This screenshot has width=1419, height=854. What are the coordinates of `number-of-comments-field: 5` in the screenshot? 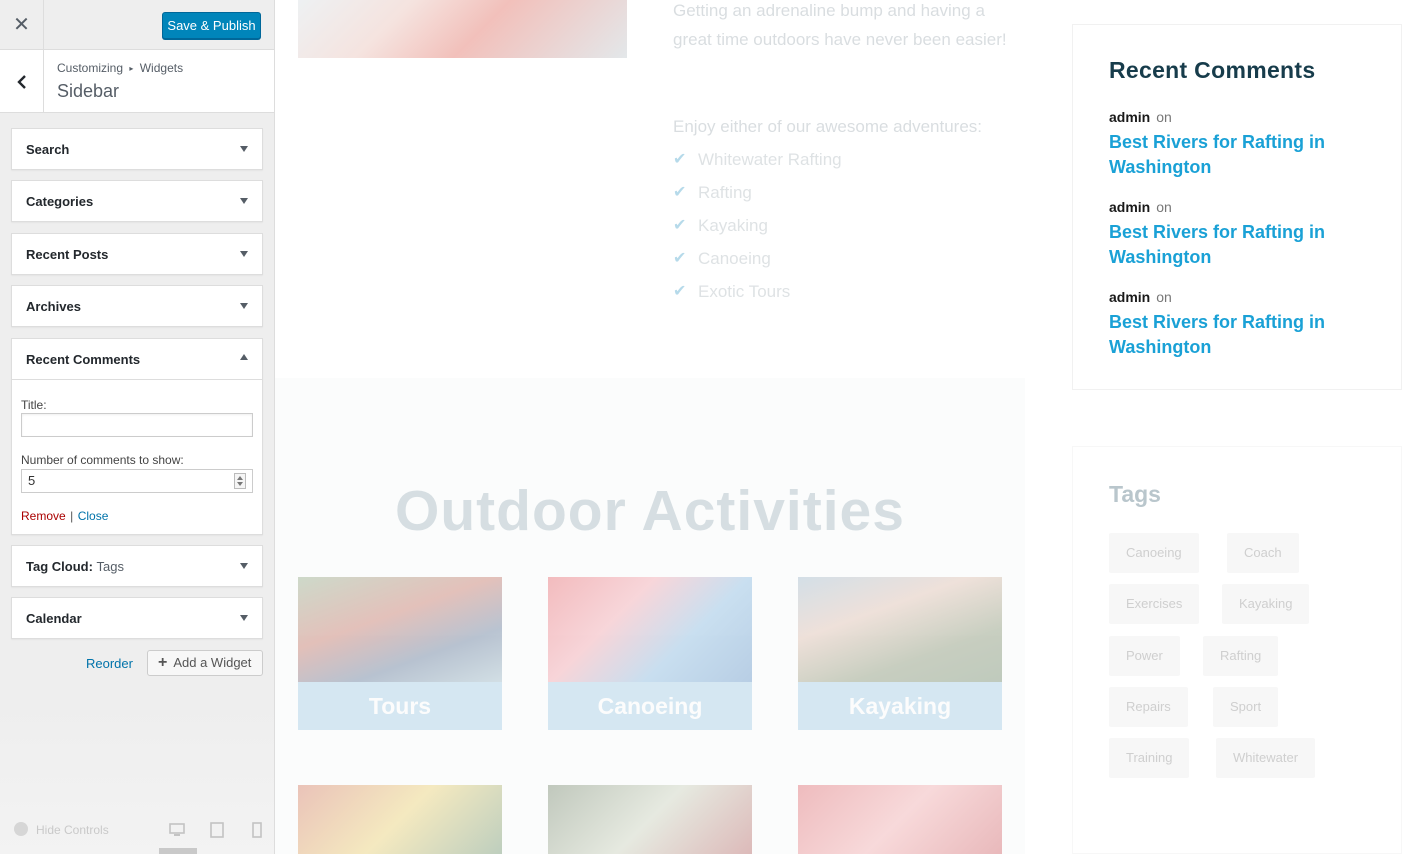 It's located at (137, 481).